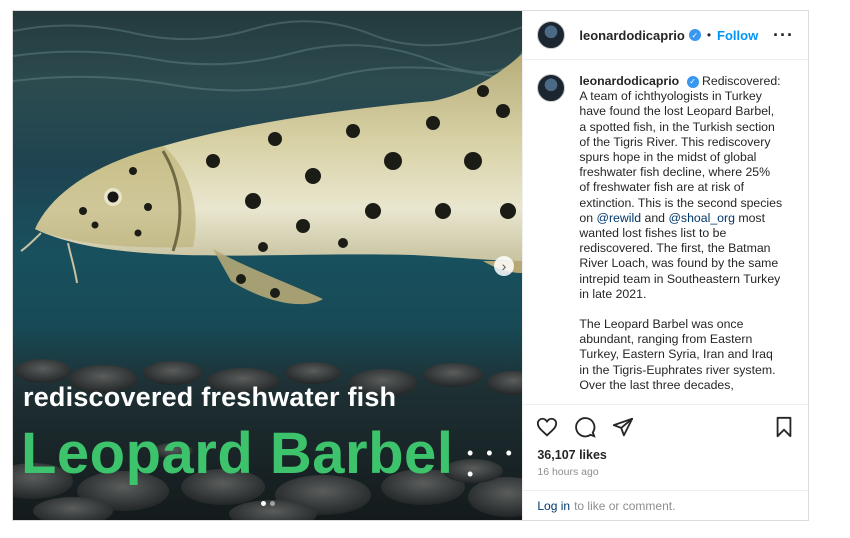 The width and height of the screenshot is (850, 538). Describe the element at coordinates (629, 81) in the screenshot. I see `caption-username: leonardodicaprio` at that location.